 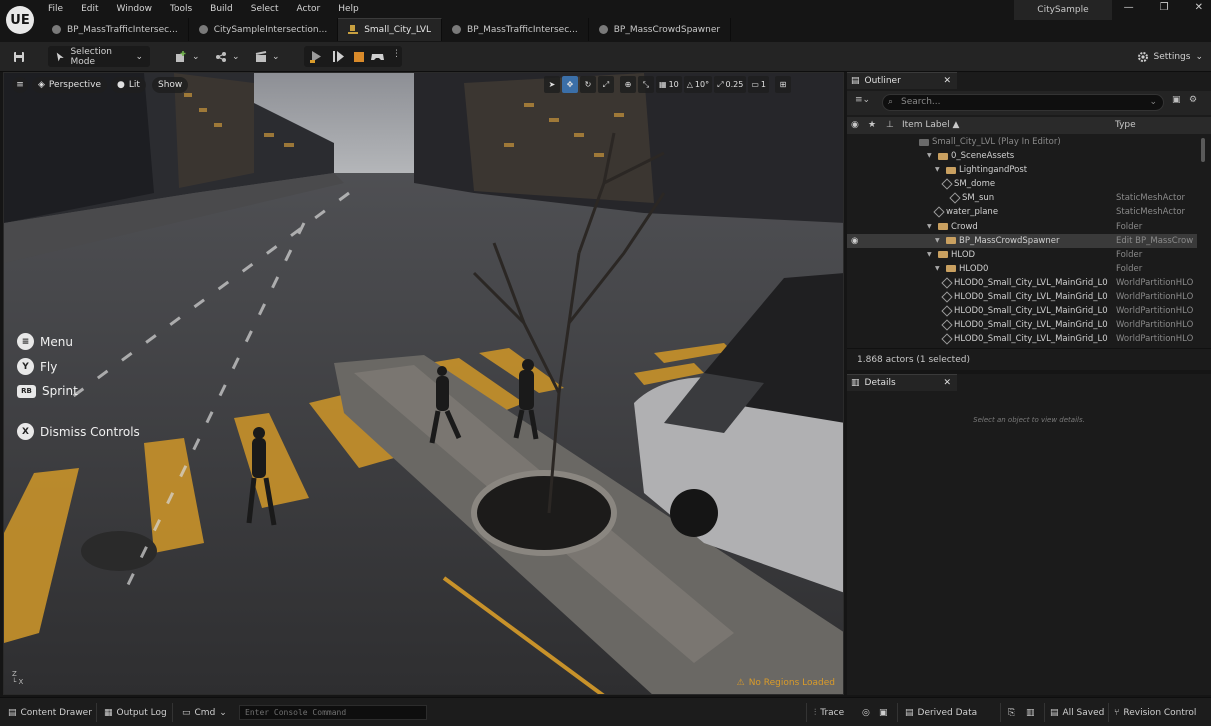 What do you see at coordinates (902, 382) in the screenshot?
I see `details-tab: ▥ Details ✕` at bounding box center [902, 382].